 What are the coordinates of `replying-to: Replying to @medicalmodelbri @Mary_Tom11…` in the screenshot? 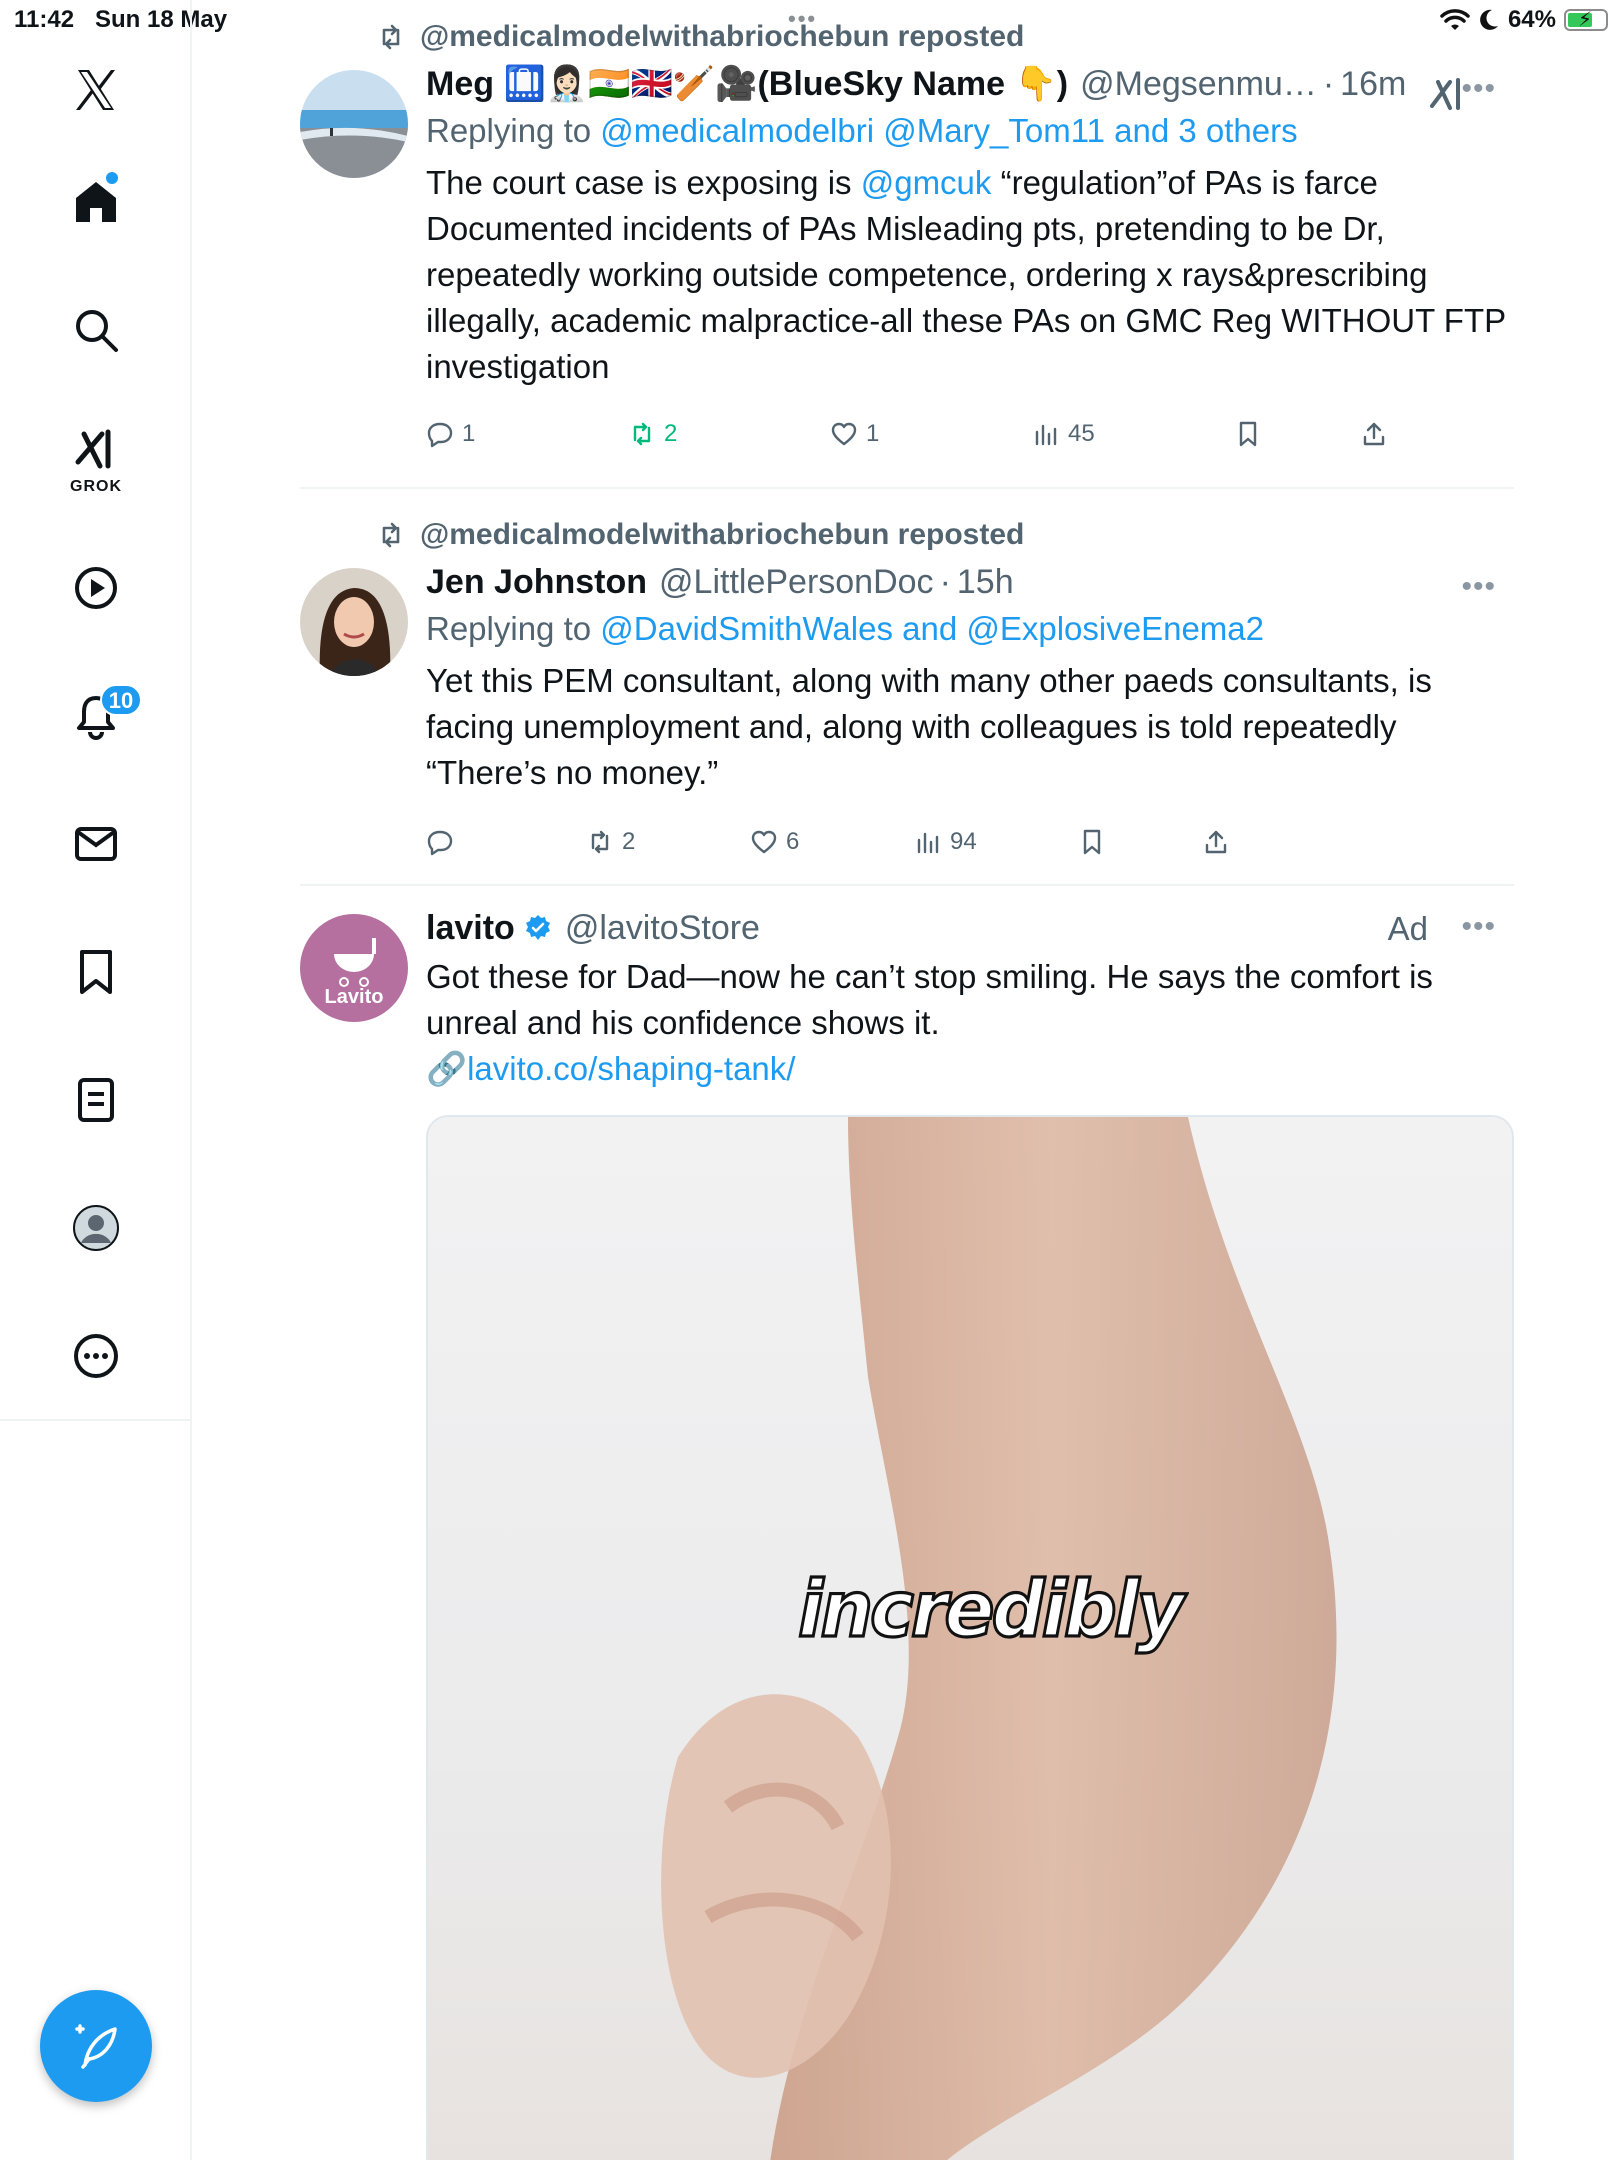 It's located at (970, 131).